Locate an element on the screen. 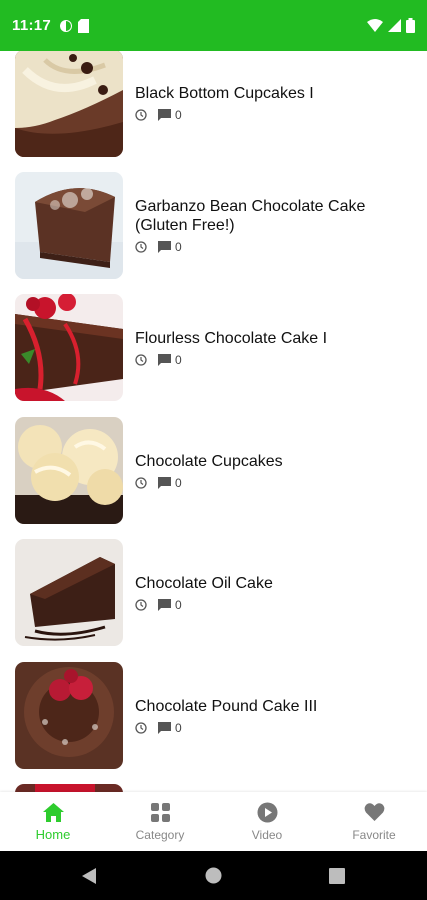  bottom-navigation: Home Category Video Favorite is located at coordinates (213, 821).